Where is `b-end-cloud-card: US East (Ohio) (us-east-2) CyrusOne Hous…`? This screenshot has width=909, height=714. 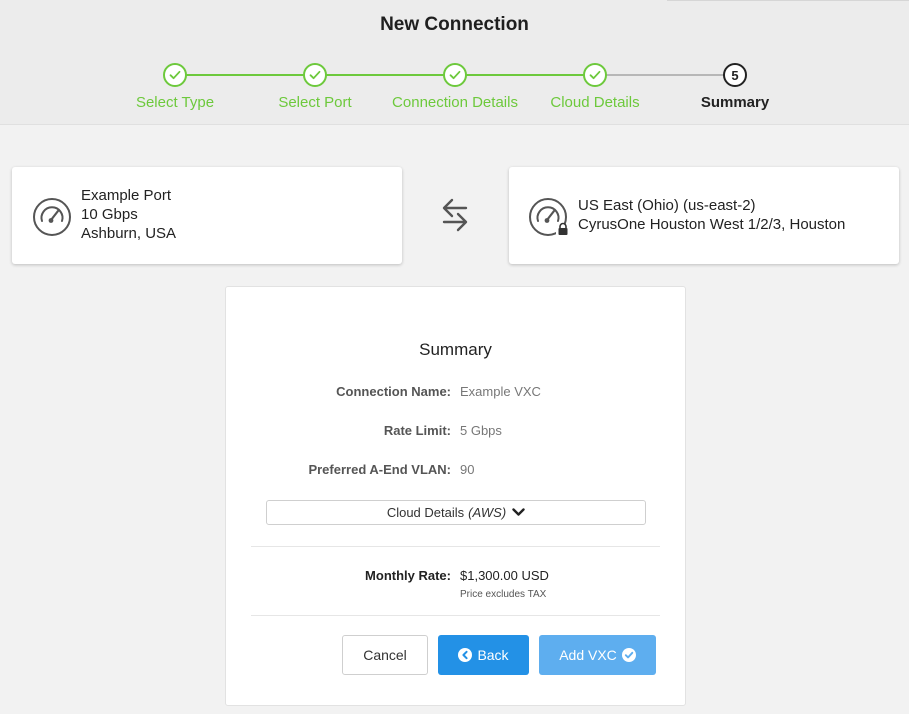 b-end-cloud-card: US East (Ohio) (us-east-2) CyrusOne Hous… is located at coordinates (704, 215).